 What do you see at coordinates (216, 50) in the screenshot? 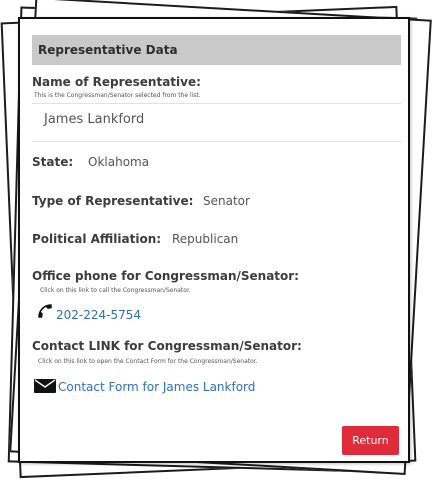
I see `card-header: Representative Data` at bounding box center [216, 50].